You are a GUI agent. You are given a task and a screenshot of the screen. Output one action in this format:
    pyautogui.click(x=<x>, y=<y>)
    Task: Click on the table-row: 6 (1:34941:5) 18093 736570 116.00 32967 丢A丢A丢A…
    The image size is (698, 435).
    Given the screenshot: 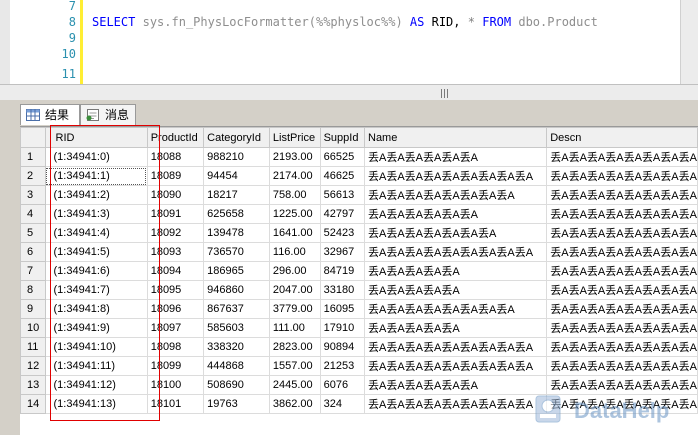 What is the action you would take?
    pyautogui.click(x=359, y=252)
    